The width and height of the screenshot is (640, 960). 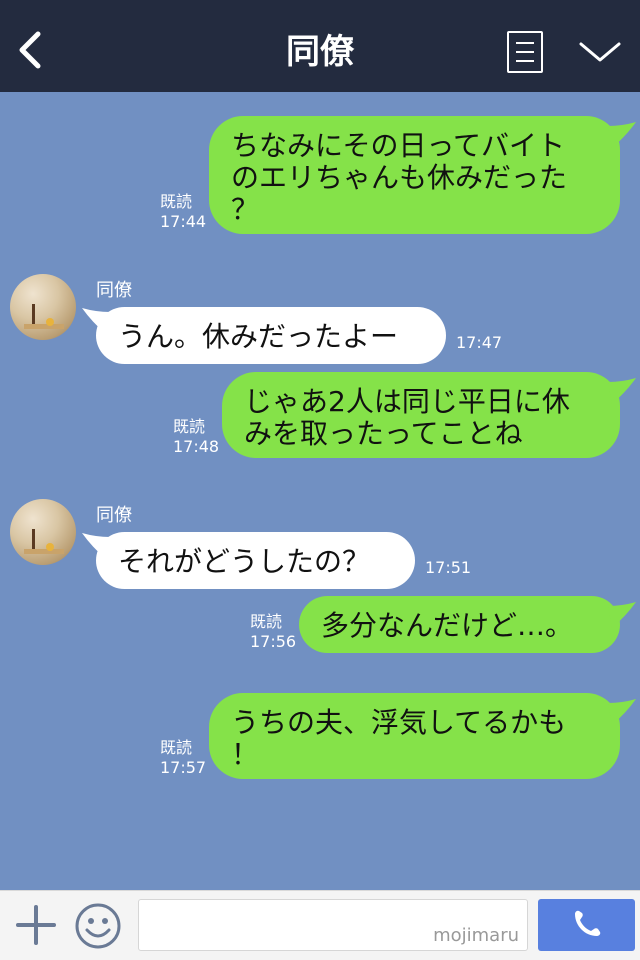 What do you see at coordinates (98, 926) in the screenshot?
I see `smile-icon` at bounding box center [98, 926].